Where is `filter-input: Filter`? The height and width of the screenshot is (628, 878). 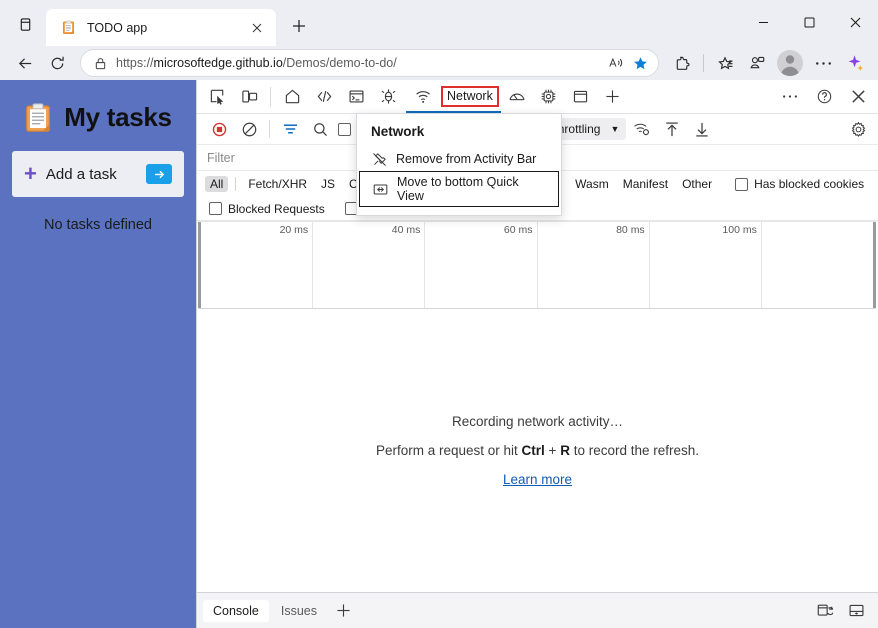
filter-input: Filter is located at coordinates (221, 158).